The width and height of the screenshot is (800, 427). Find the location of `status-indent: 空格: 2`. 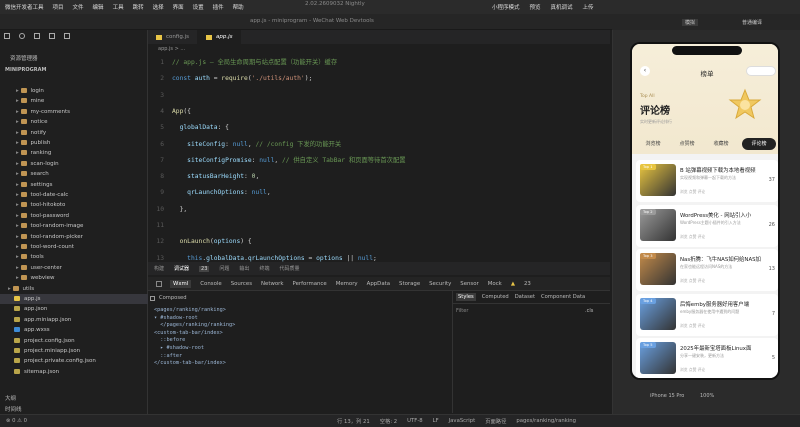

status-indent: 空格: 2 is located at coordinates (388, 421).